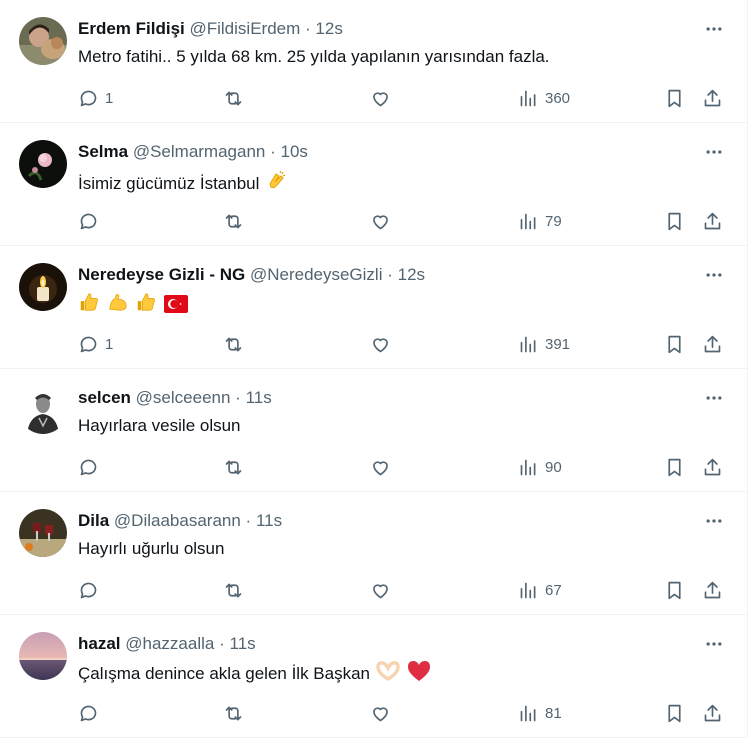  Describe the element at coordinates (544, 344) in the screenshot. I see `views-button: 391` at that location.